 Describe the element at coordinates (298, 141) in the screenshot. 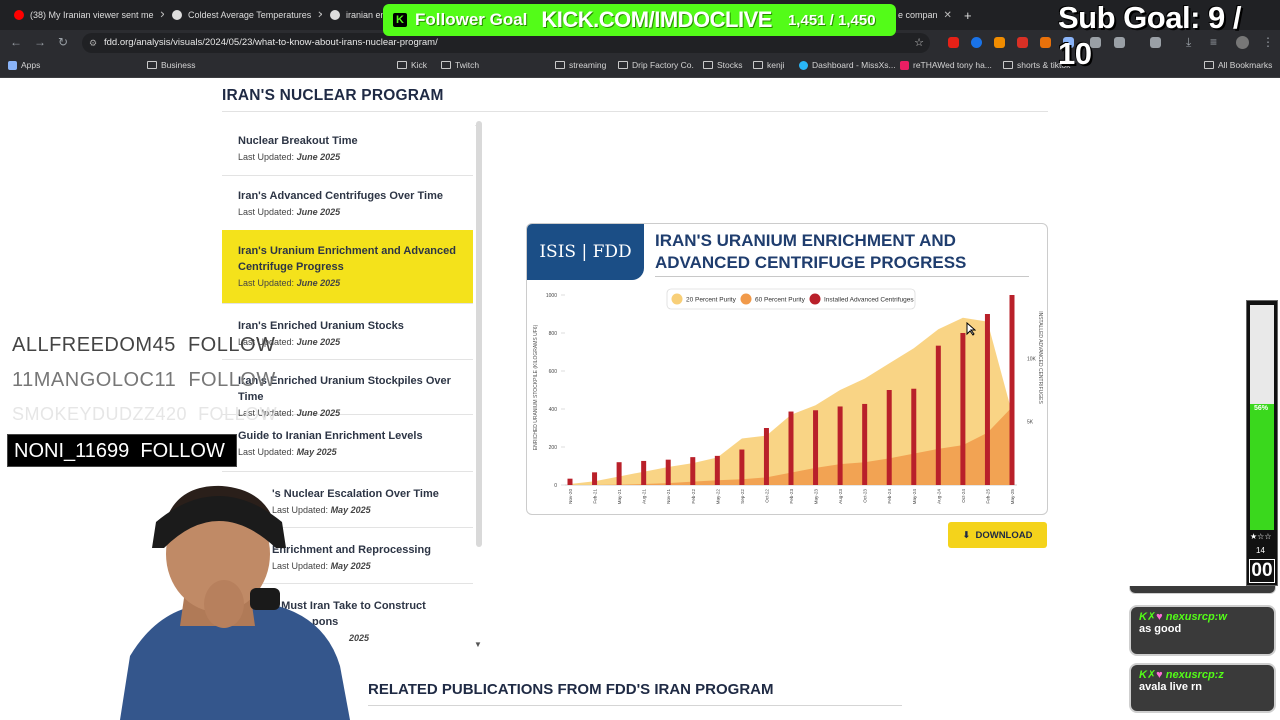

I see `list-item-title: Nuclear Breakout Time` at that location.